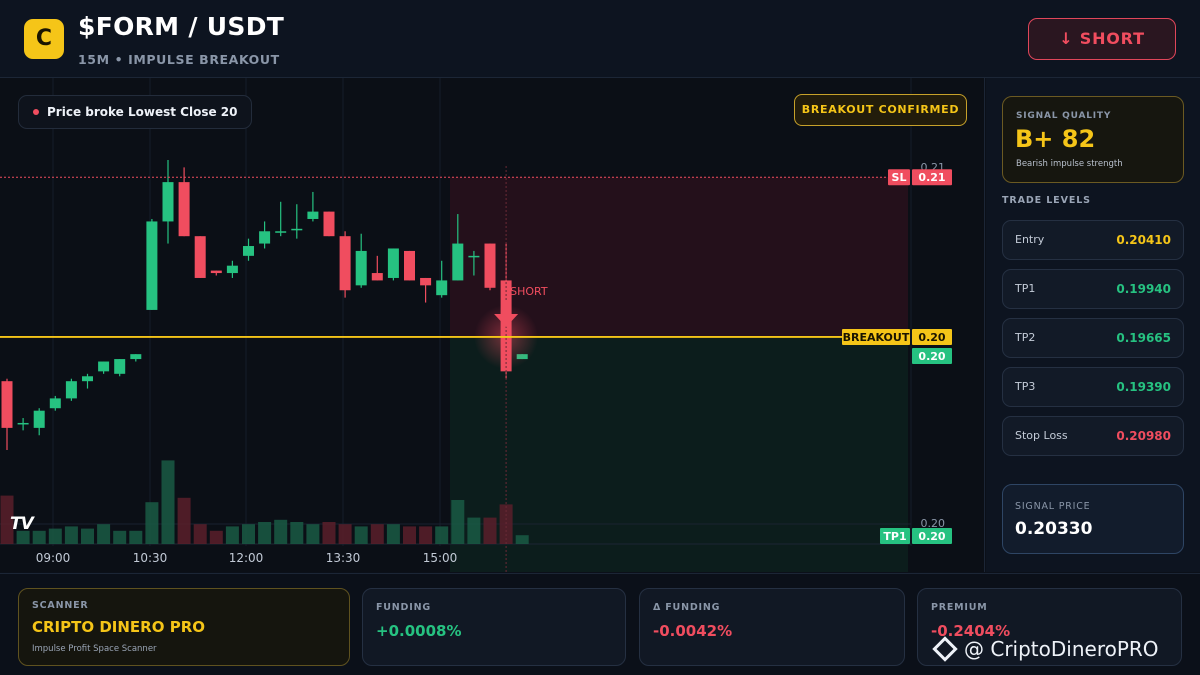 This screenshot has height=675, width=1200. I want to click on trade-level-row: TP1 0.19940, so click(1093, 289).